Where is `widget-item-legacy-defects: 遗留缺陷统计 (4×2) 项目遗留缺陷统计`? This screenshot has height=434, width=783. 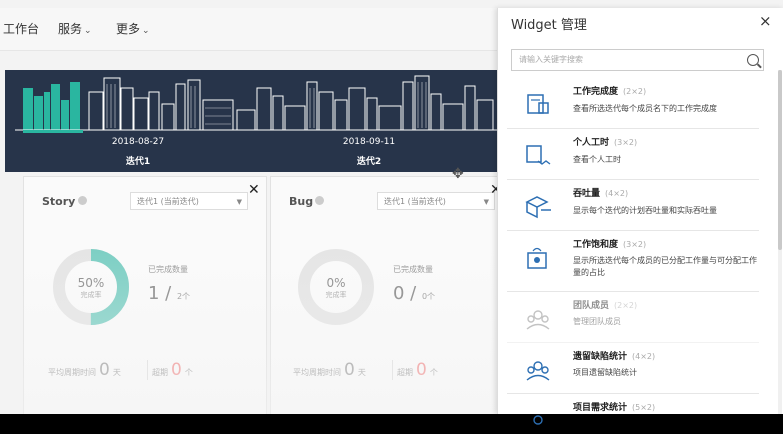 widget-item-legacy-defects: 遗留缺陷统计 (4×2) 项目遗留缺陷统计 is located at coordinates (633, 368).